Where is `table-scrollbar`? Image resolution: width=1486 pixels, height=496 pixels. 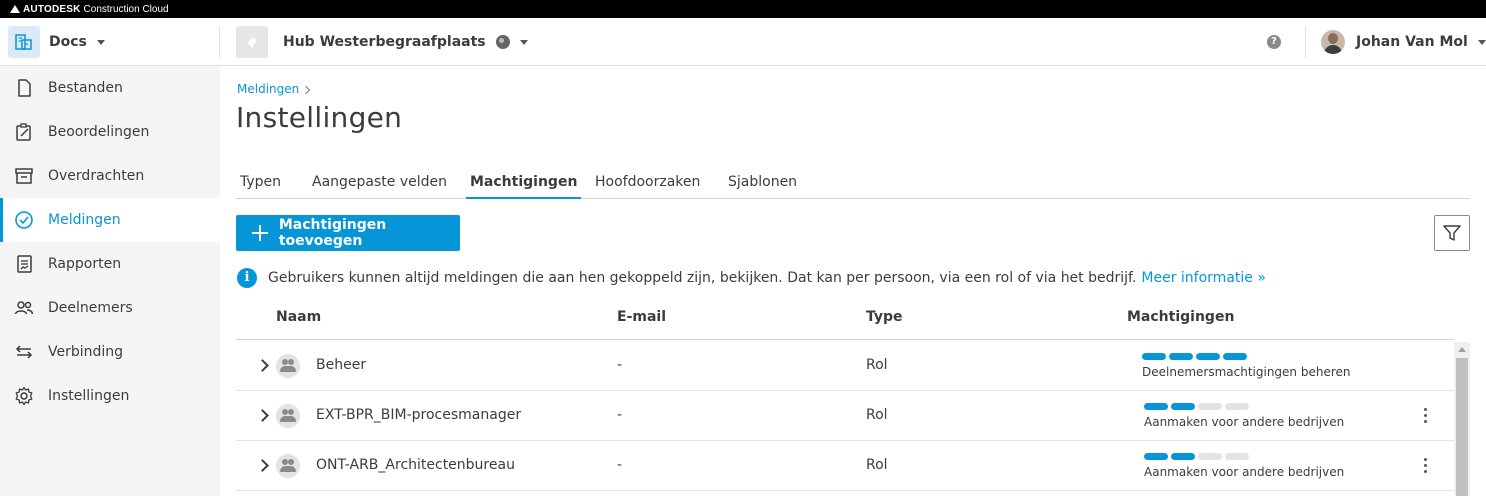
table-scrollbar is located at coordinates (1462, 419).